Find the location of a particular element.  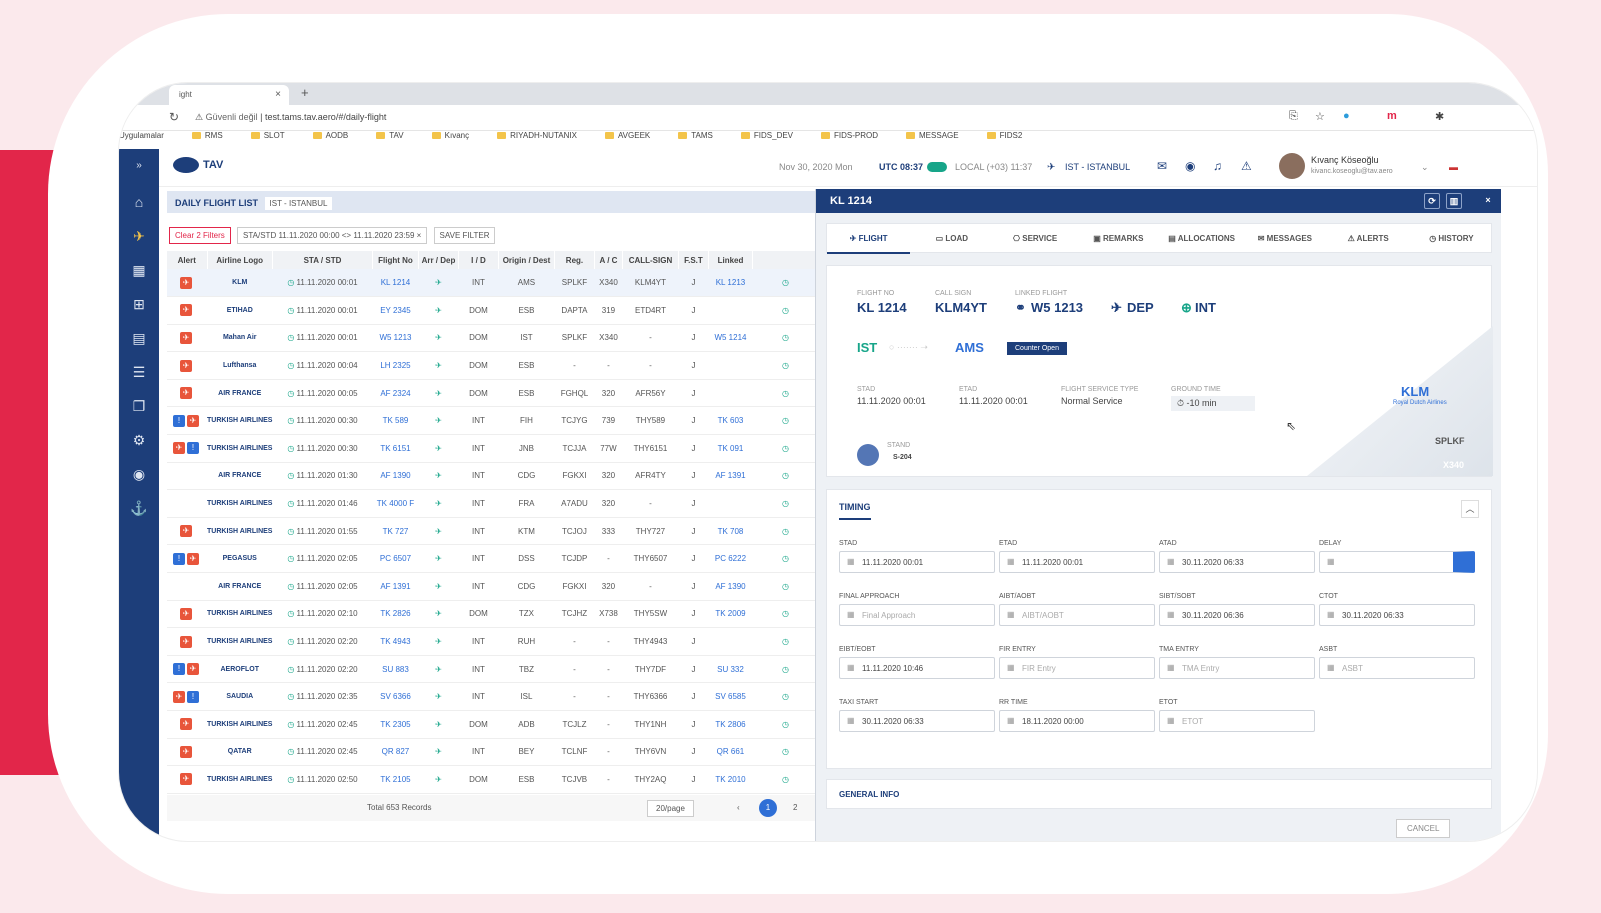

hierarchy-icon: ⊞ is located at coordinates (139, 304).